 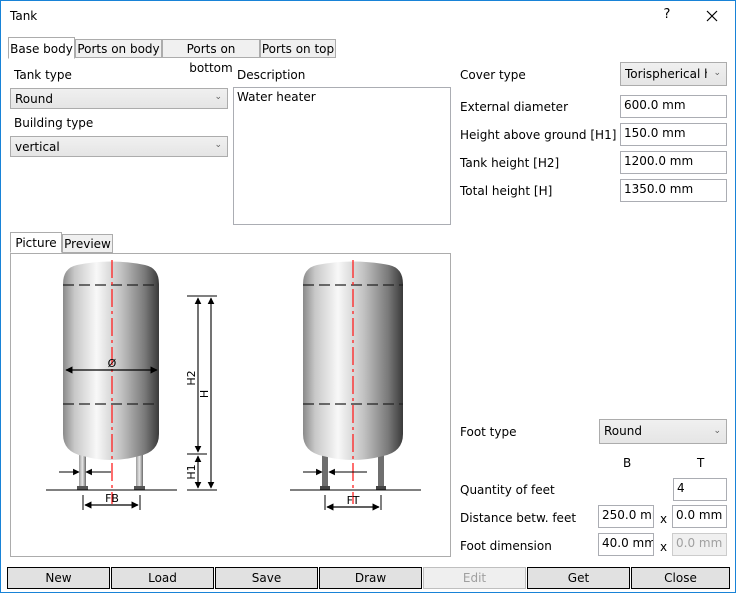 I want to click on dimension-t-input: 0.0 mm, so click(x=699, y=544).